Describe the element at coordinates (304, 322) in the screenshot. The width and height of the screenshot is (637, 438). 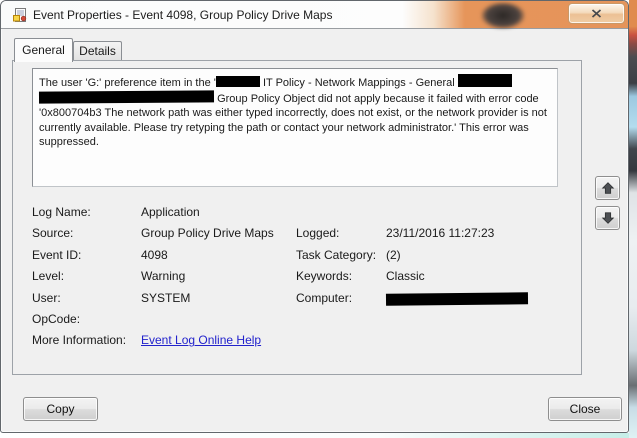
I see `field-row: OpCode:` at that location.